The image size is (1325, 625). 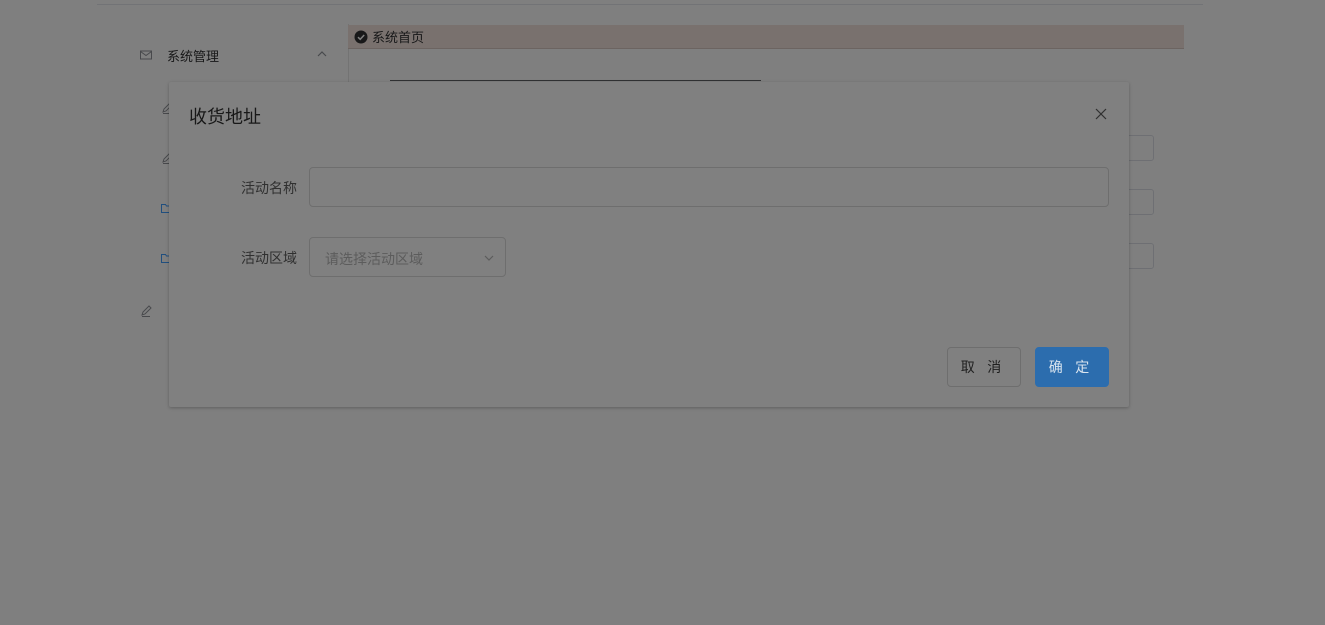 I want to click on close-icon, so click(x=1101, y=114).